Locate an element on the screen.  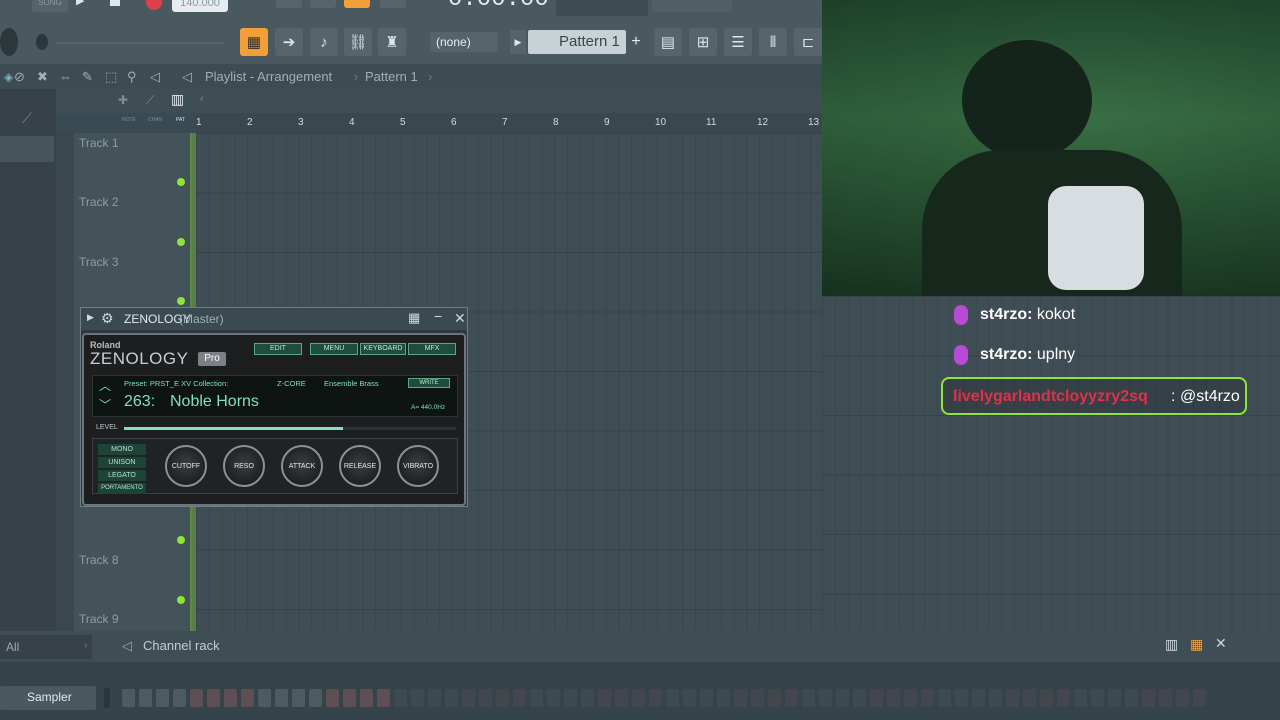
piano-roll-icon: ♪ is located at coordinates (324, 42).